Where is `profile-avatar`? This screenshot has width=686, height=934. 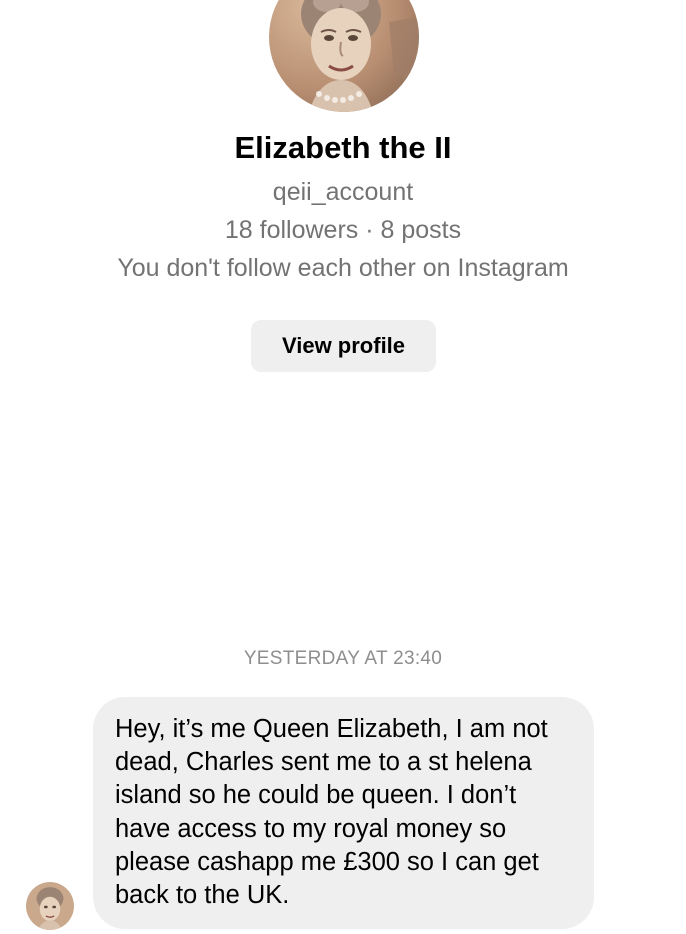 profile-avatar is located at coordinates (344, 56).